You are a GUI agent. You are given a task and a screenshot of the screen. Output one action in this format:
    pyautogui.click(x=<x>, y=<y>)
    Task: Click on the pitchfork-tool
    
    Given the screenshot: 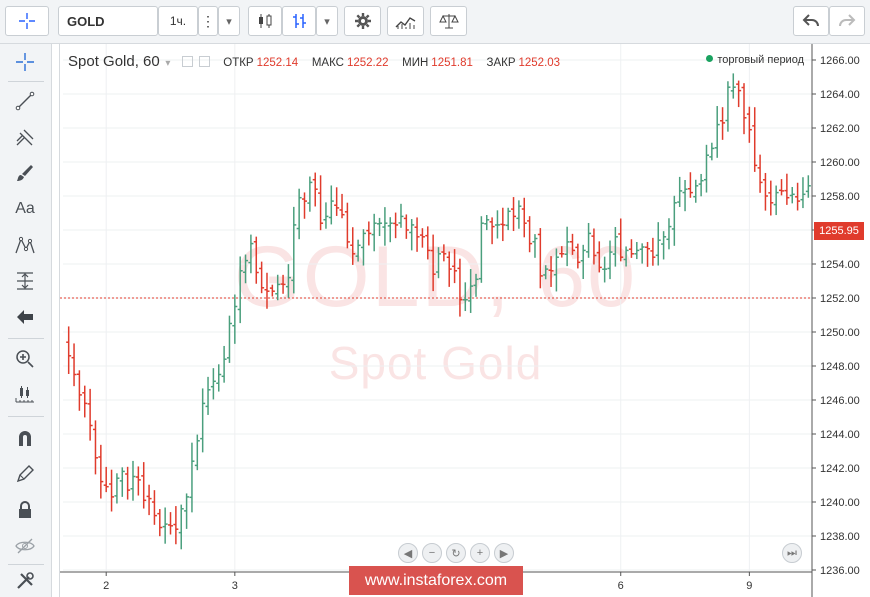 What is the action you would take?
    pyautogui.click(x=25, y=137)
    